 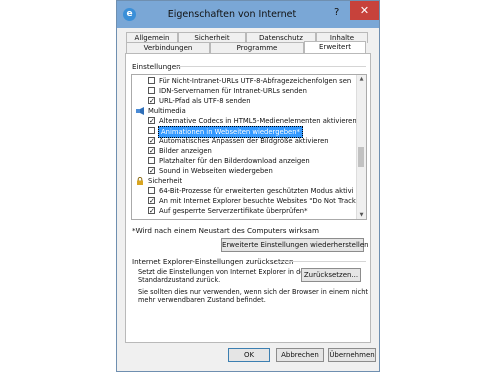 What do you see at coordinates (336, 12) in the screenshot?
I see `help-button: ?` at bounding box center [336, 12].